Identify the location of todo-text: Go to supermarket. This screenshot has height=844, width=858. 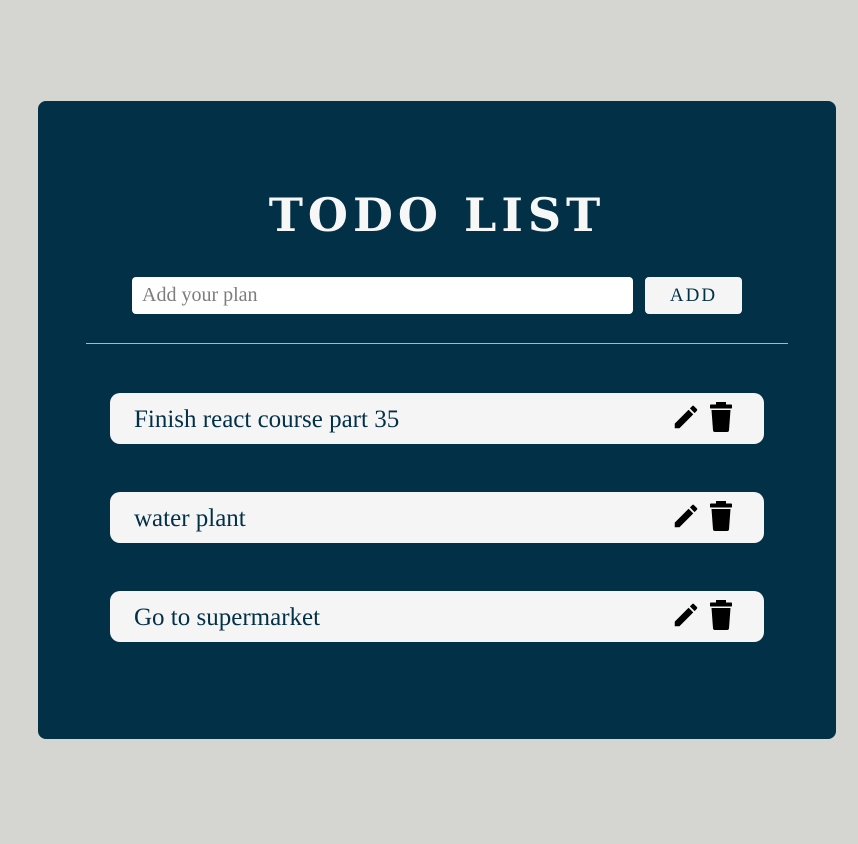
(227, 617).